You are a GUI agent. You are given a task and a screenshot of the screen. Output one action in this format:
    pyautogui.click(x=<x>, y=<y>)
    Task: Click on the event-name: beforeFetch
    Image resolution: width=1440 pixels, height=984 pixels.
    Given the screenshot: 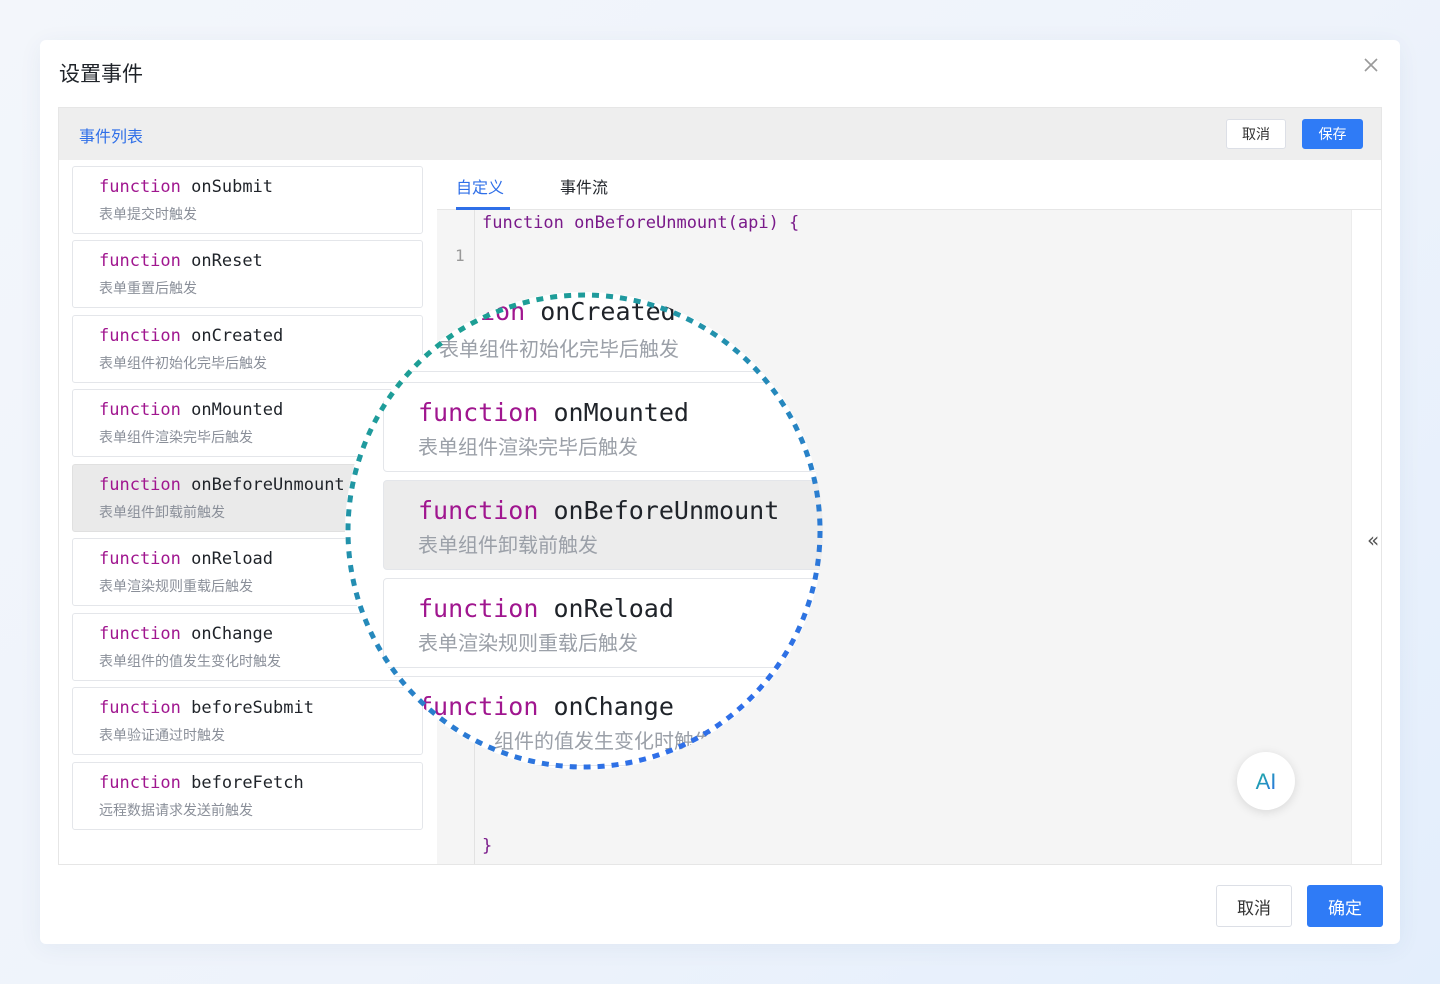 What is the action you would take?
    pyautogui.click(x=247, y=783)
    